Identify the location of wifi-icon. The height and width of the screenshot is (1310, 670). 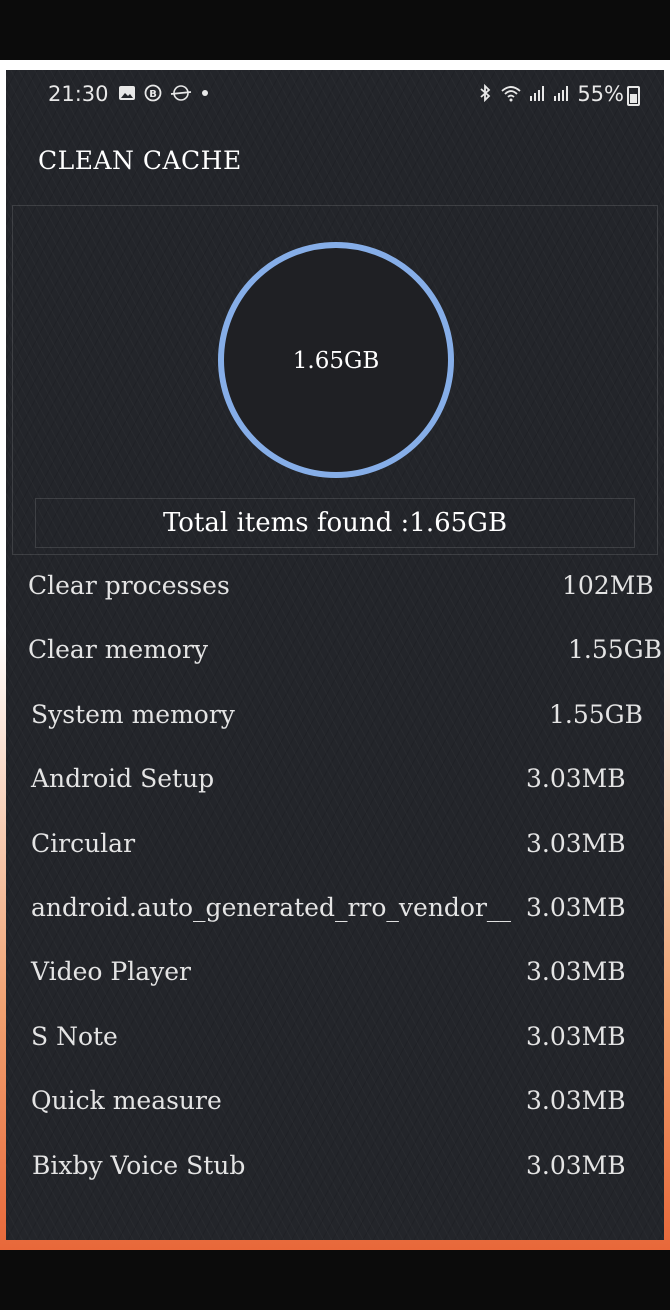
(511, 94).